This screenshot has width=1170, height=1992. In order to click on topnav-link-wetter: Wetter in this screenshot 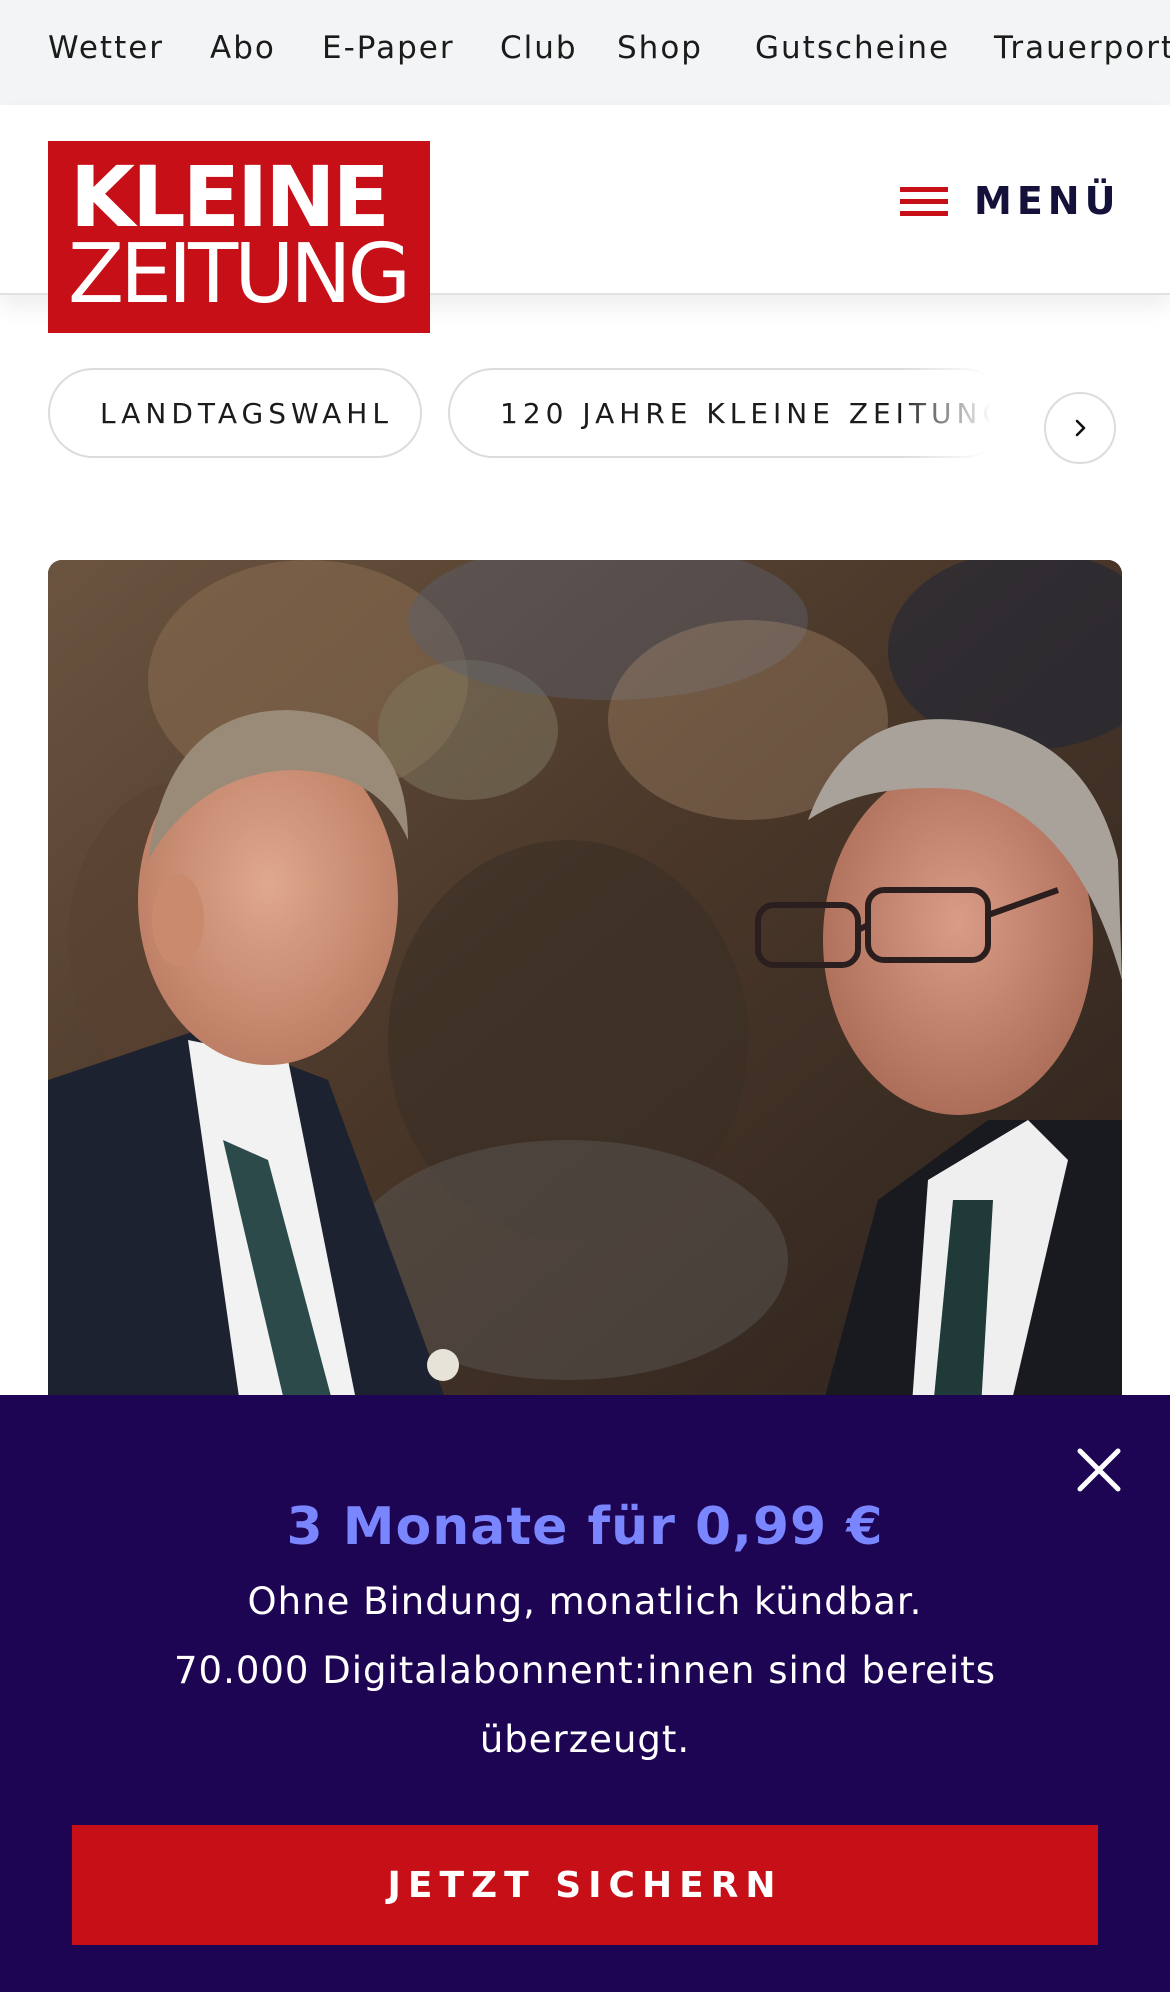, I will do `click(106, 48)`.